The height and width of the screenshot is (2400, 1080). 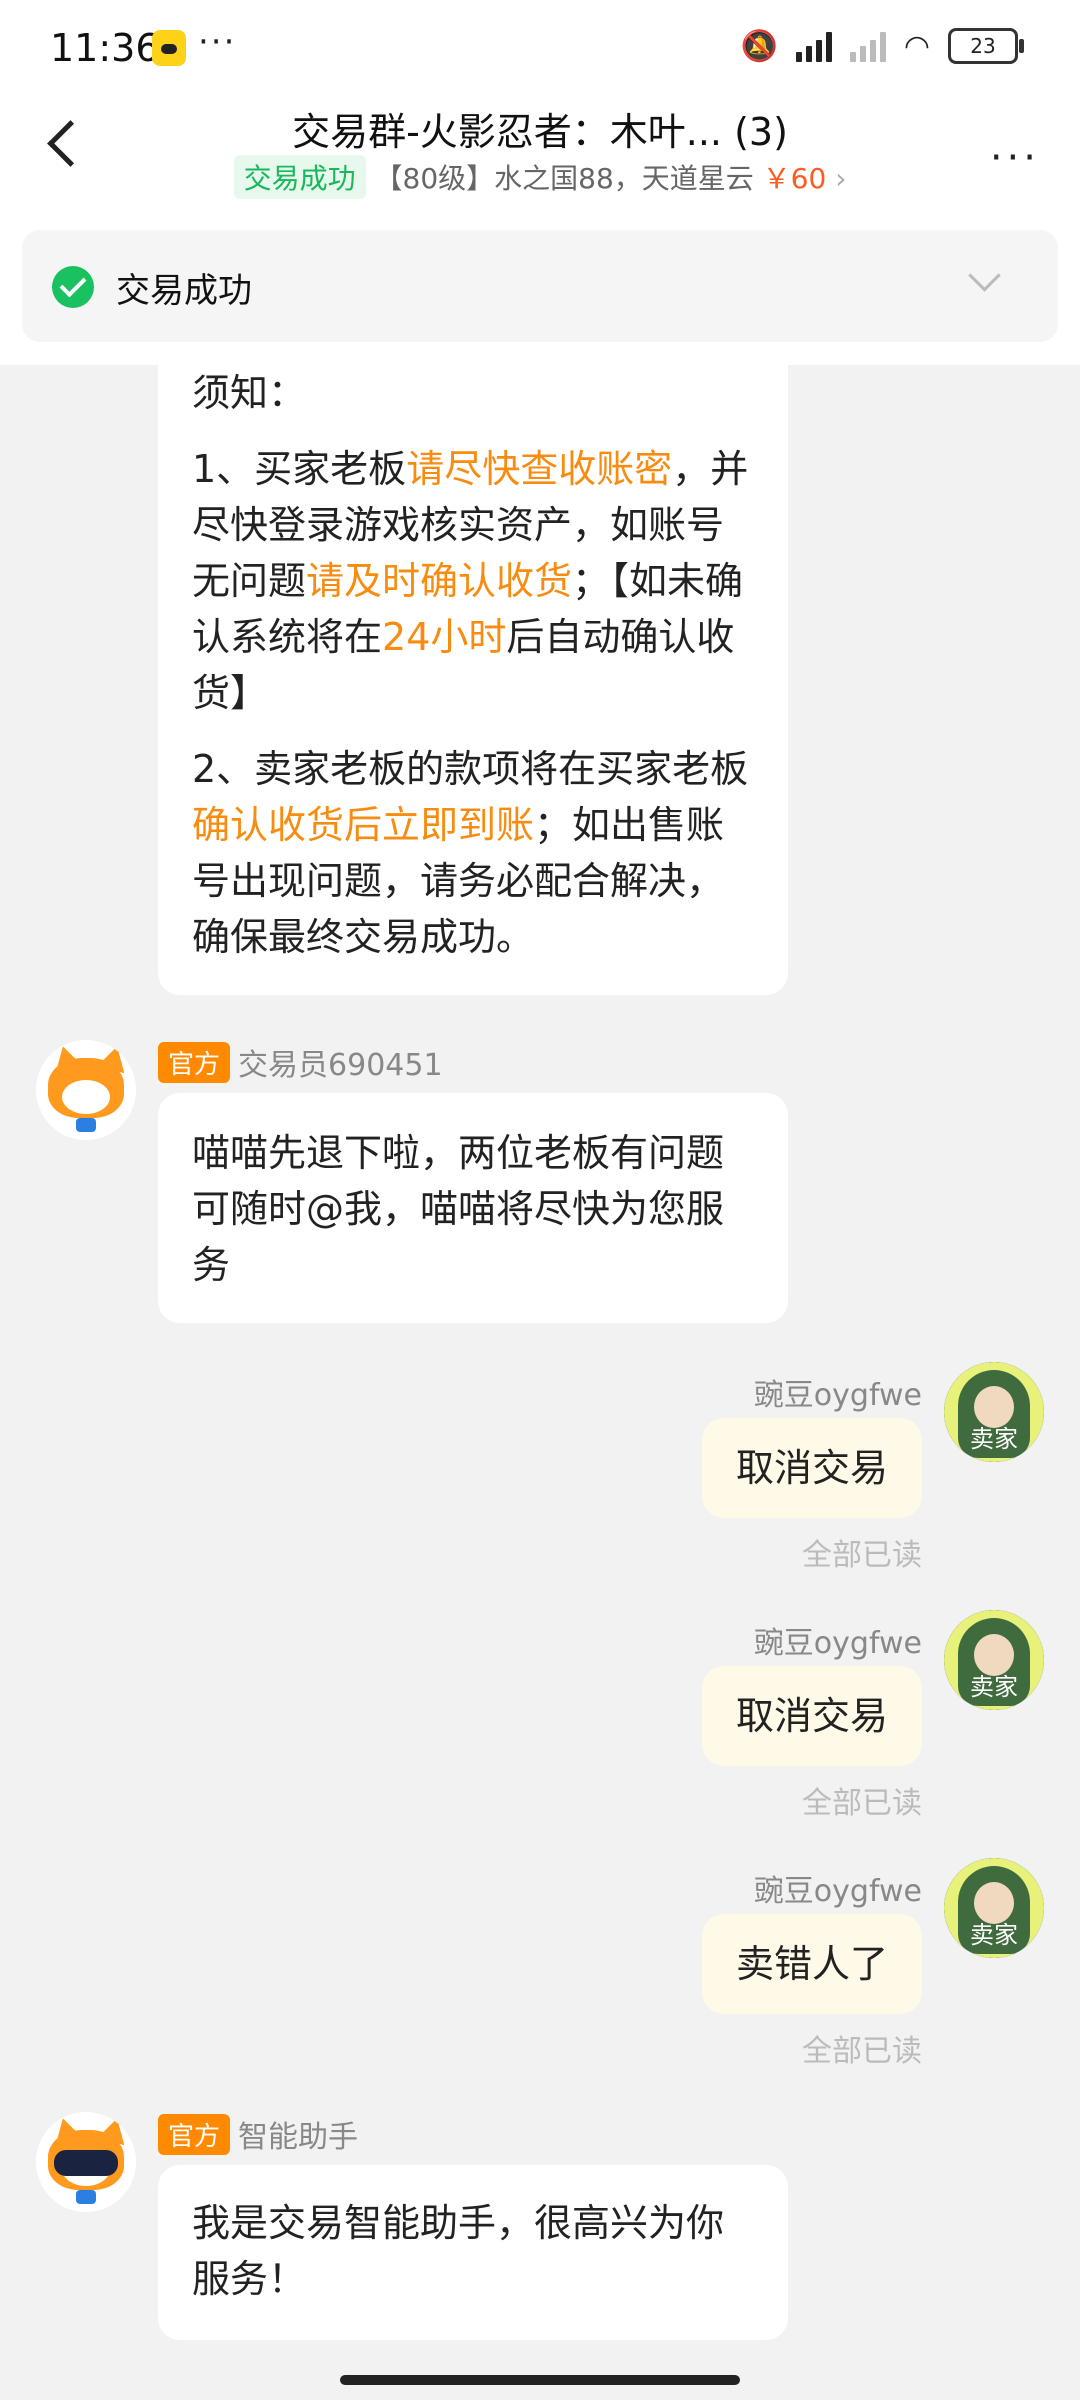 I want to click on message-text: 我是交易智能助手，很高兴为你服务！, so click(x=458, y=2251).